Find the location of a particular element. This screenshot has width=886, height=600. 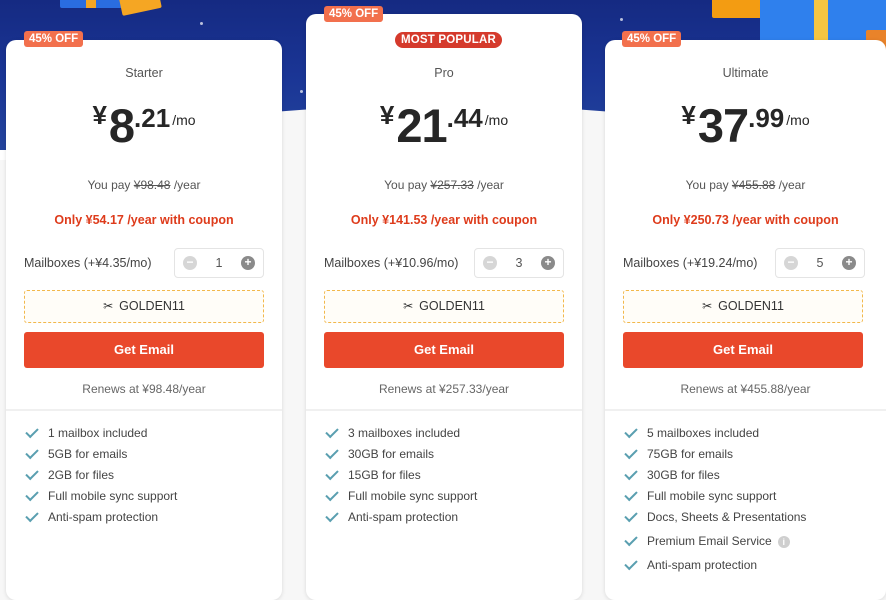

renewal-price: Renews at ¥257.33/year is located at coordinates (444, 389).